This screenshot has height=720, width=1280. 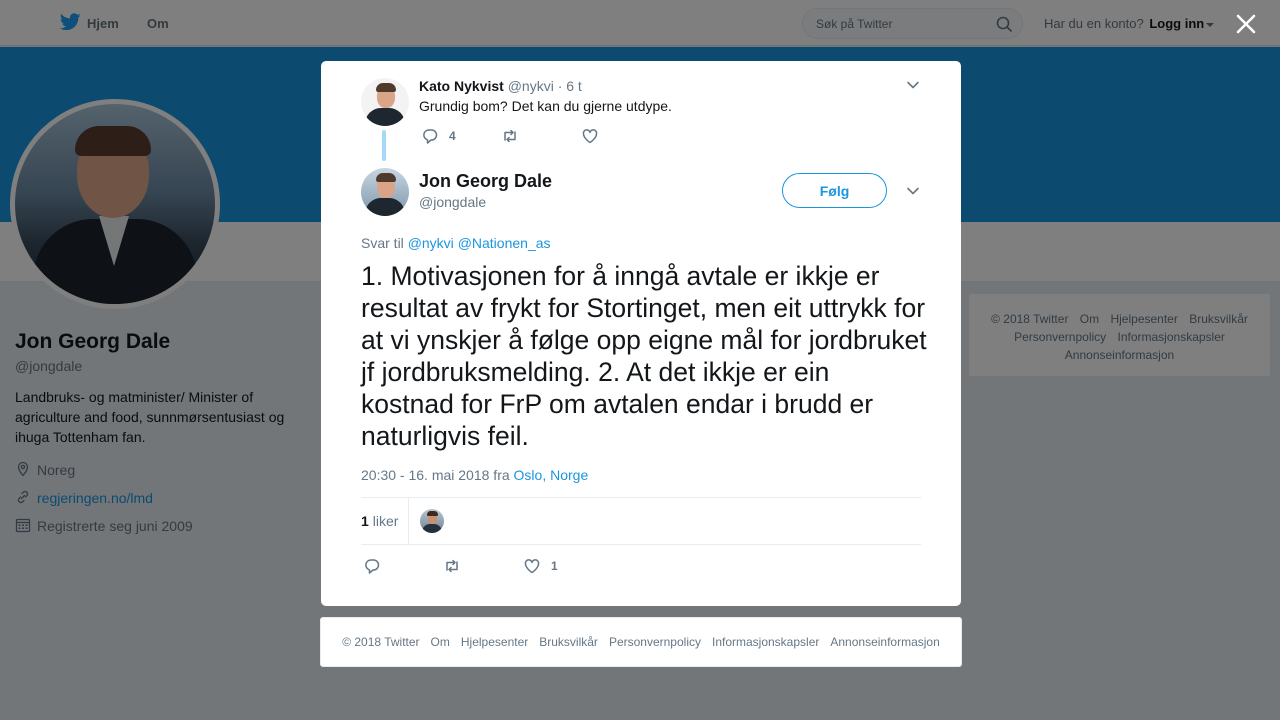 I want to click on follow-button: Følg, so click(x=834, y=190).